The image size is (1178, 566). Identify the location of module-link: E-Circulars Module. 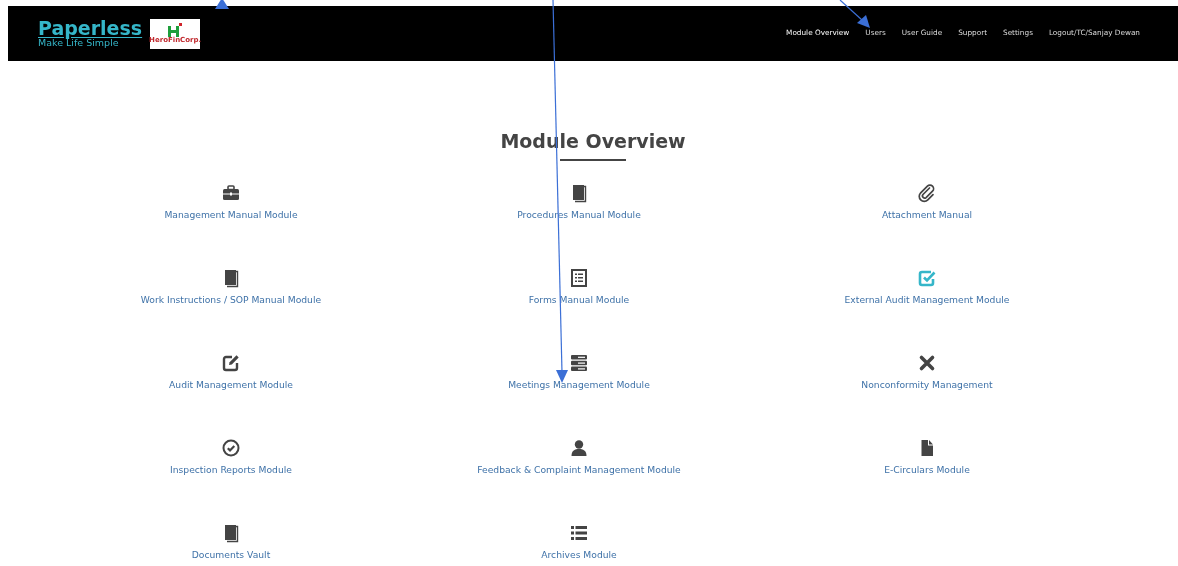
(927, 469).